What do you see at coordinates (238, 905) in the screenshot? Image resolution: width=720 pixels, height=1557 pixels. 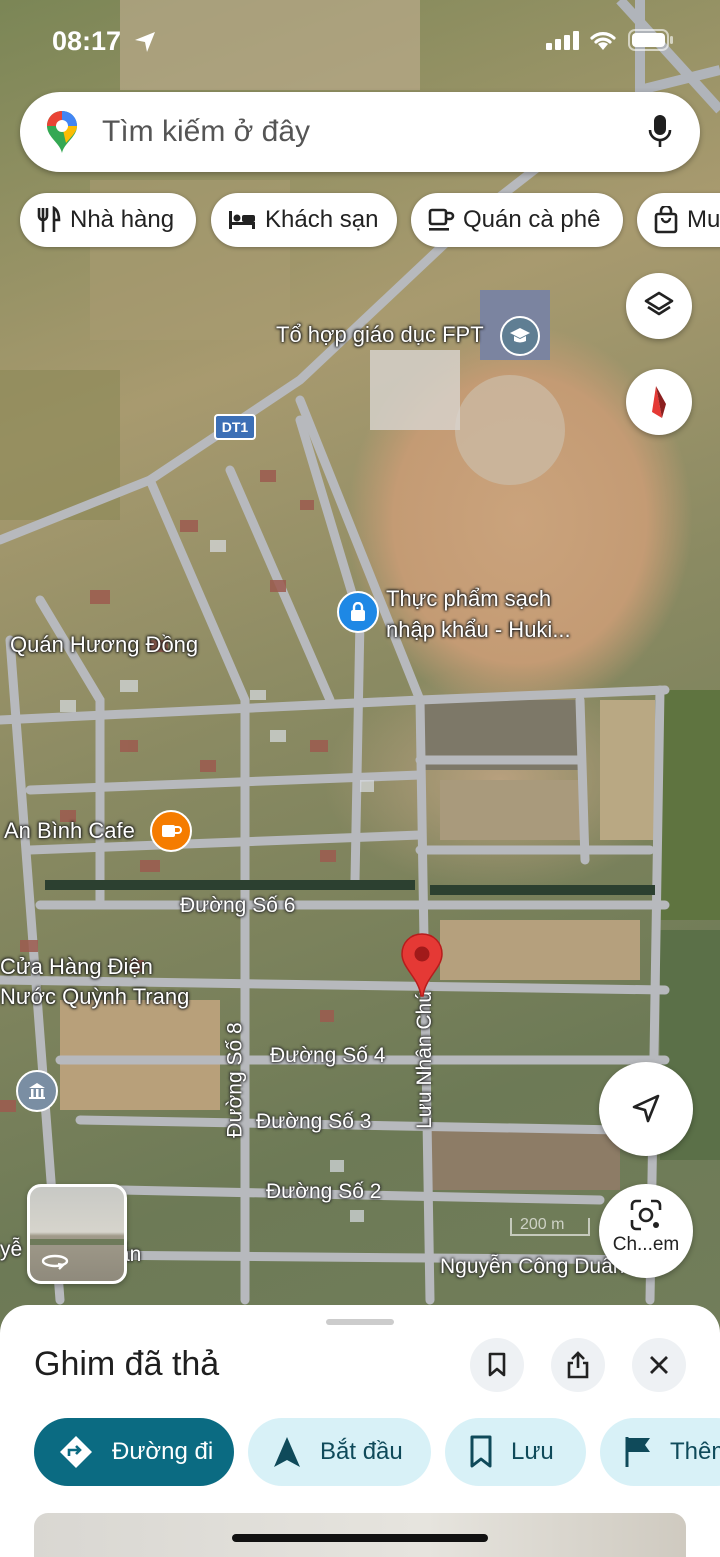 I see `street-label-so6: Đường Số 6` at bounding box center [238, 905].